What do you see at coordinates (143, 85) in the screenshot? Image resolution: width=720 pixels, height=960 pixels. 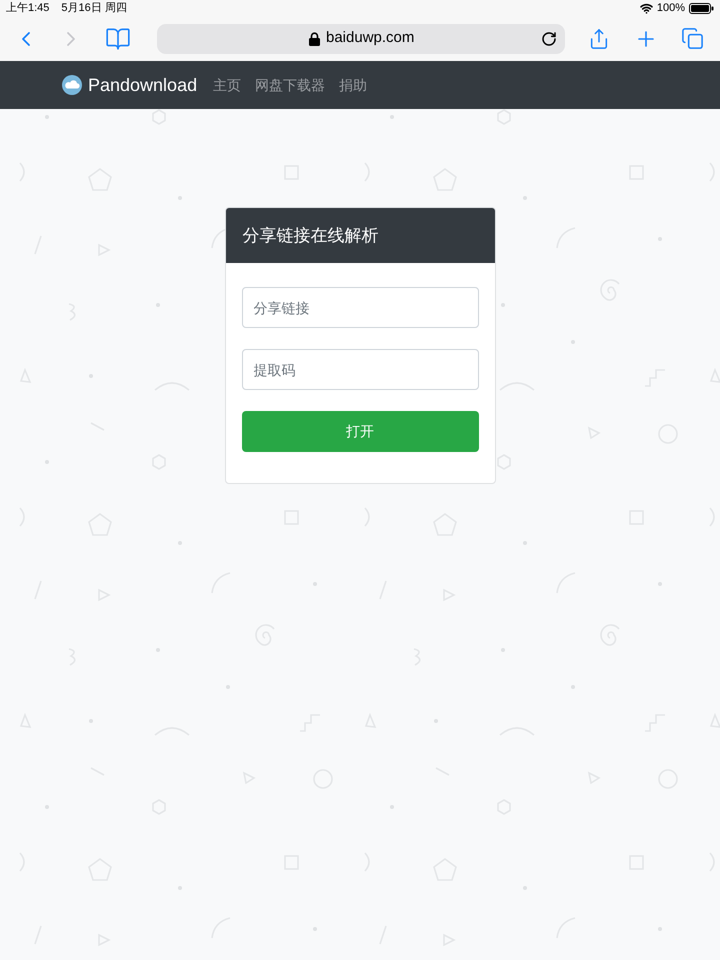 I see `brand-link: Pandownload` at bounding box center [143, 85].